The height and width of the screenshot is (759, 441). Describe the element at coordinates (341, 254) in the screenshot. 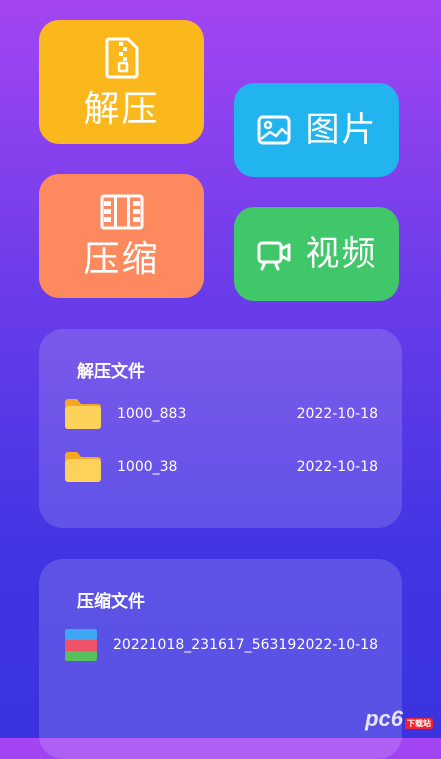

I see `video-label: 视频` at that location.